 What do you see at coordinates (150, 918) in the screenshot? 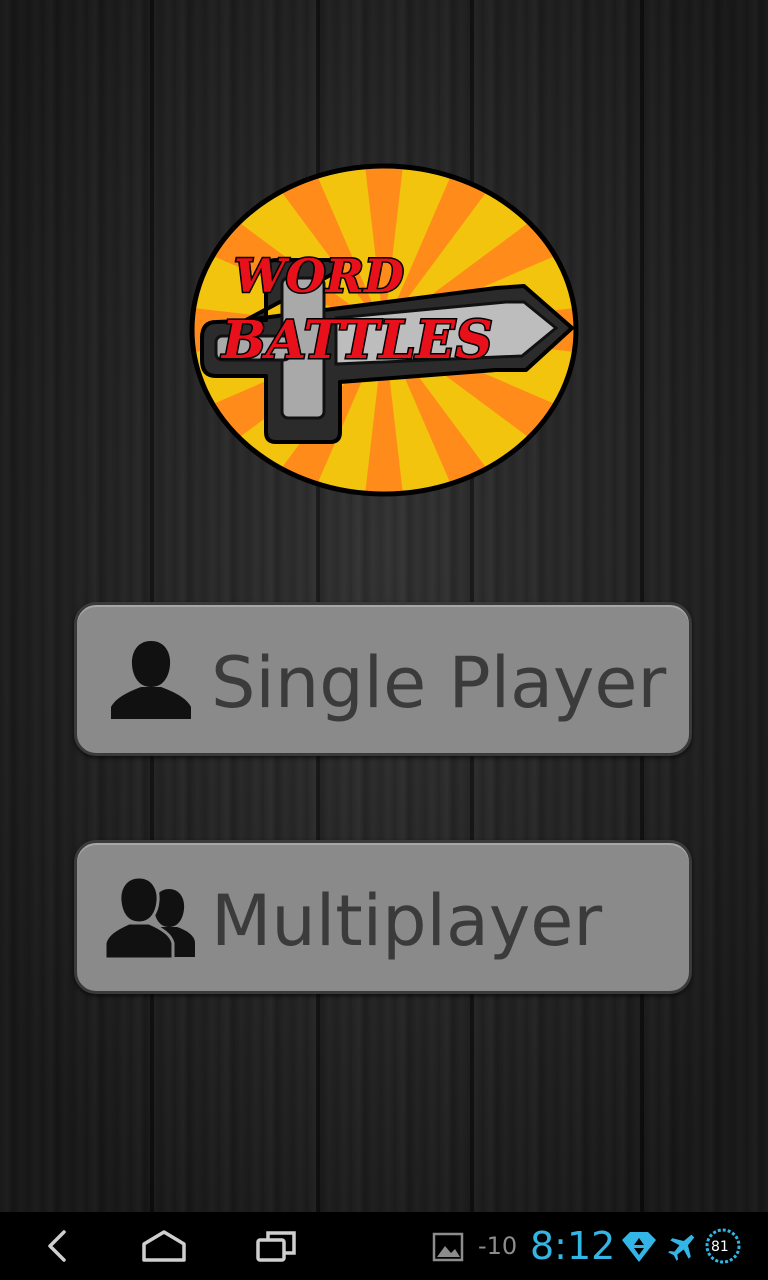
I see `group-people-icon` at bounding box center [150, 918].